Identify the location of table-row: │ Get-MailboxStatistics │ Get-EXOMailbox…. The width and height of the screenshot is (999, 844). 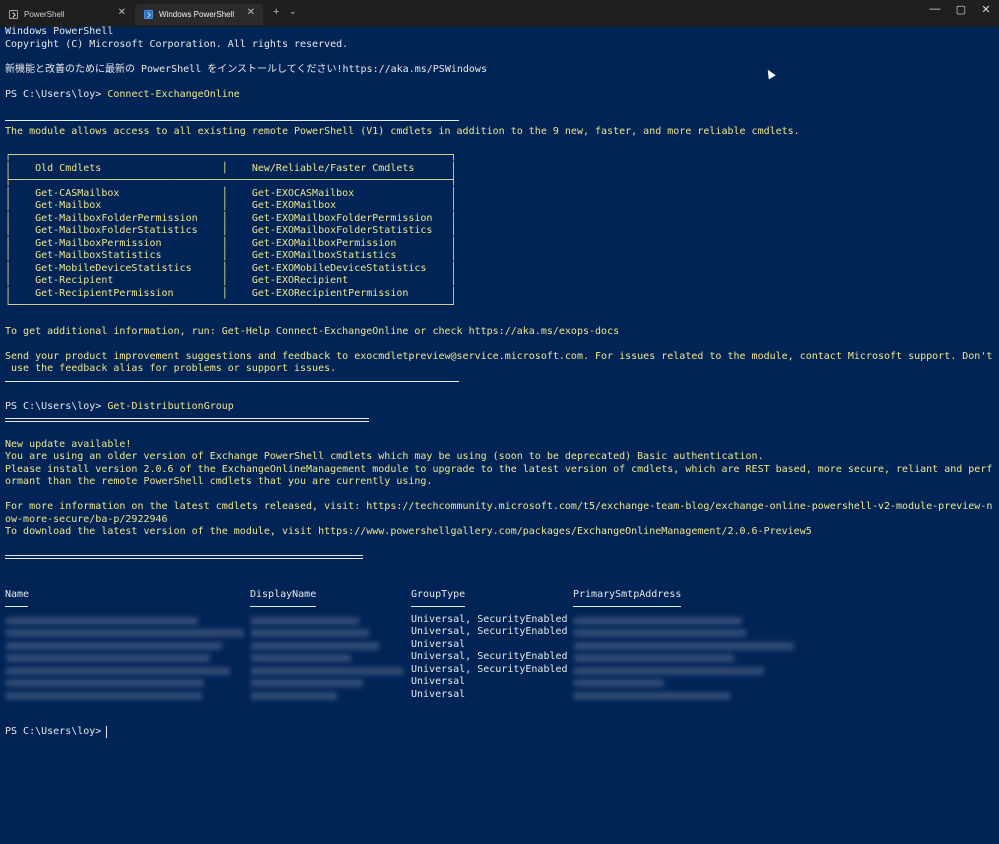
(231, 255).